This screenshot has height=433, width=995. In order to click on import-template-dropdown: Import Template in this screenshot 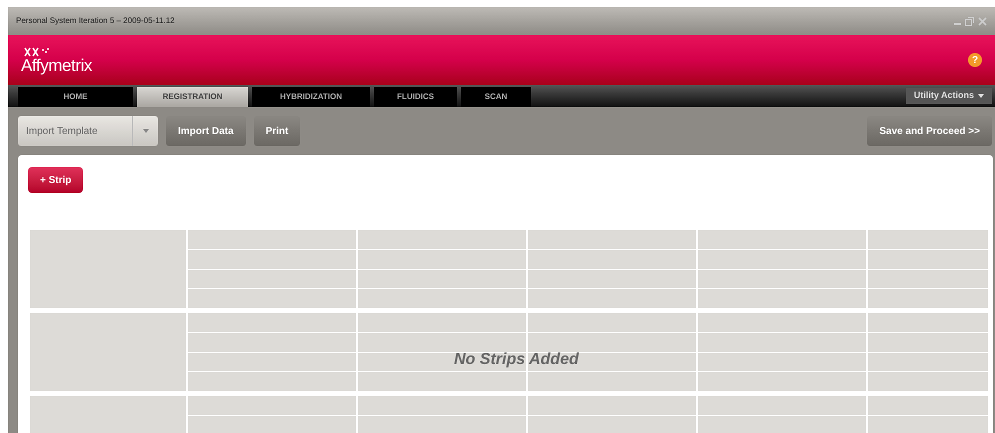, I will do `click(88, 131)`.